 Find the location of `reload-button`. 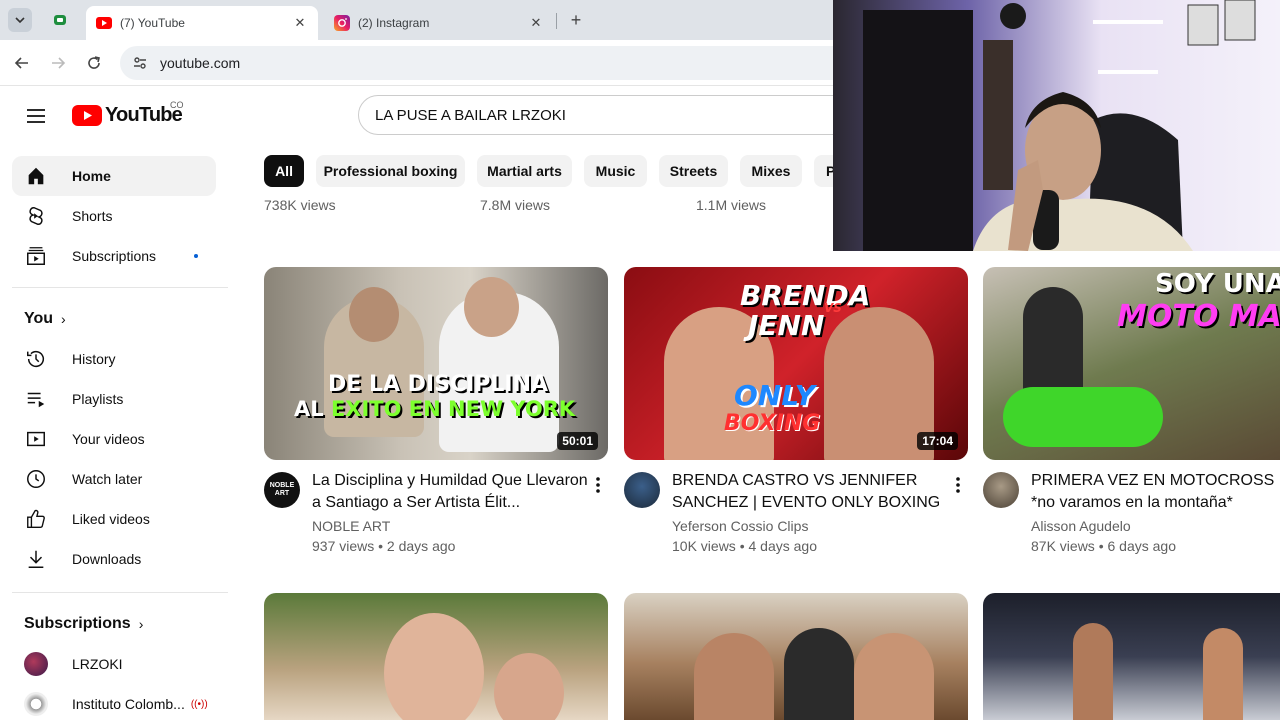

reload-button is located at coordinates (94, 63).